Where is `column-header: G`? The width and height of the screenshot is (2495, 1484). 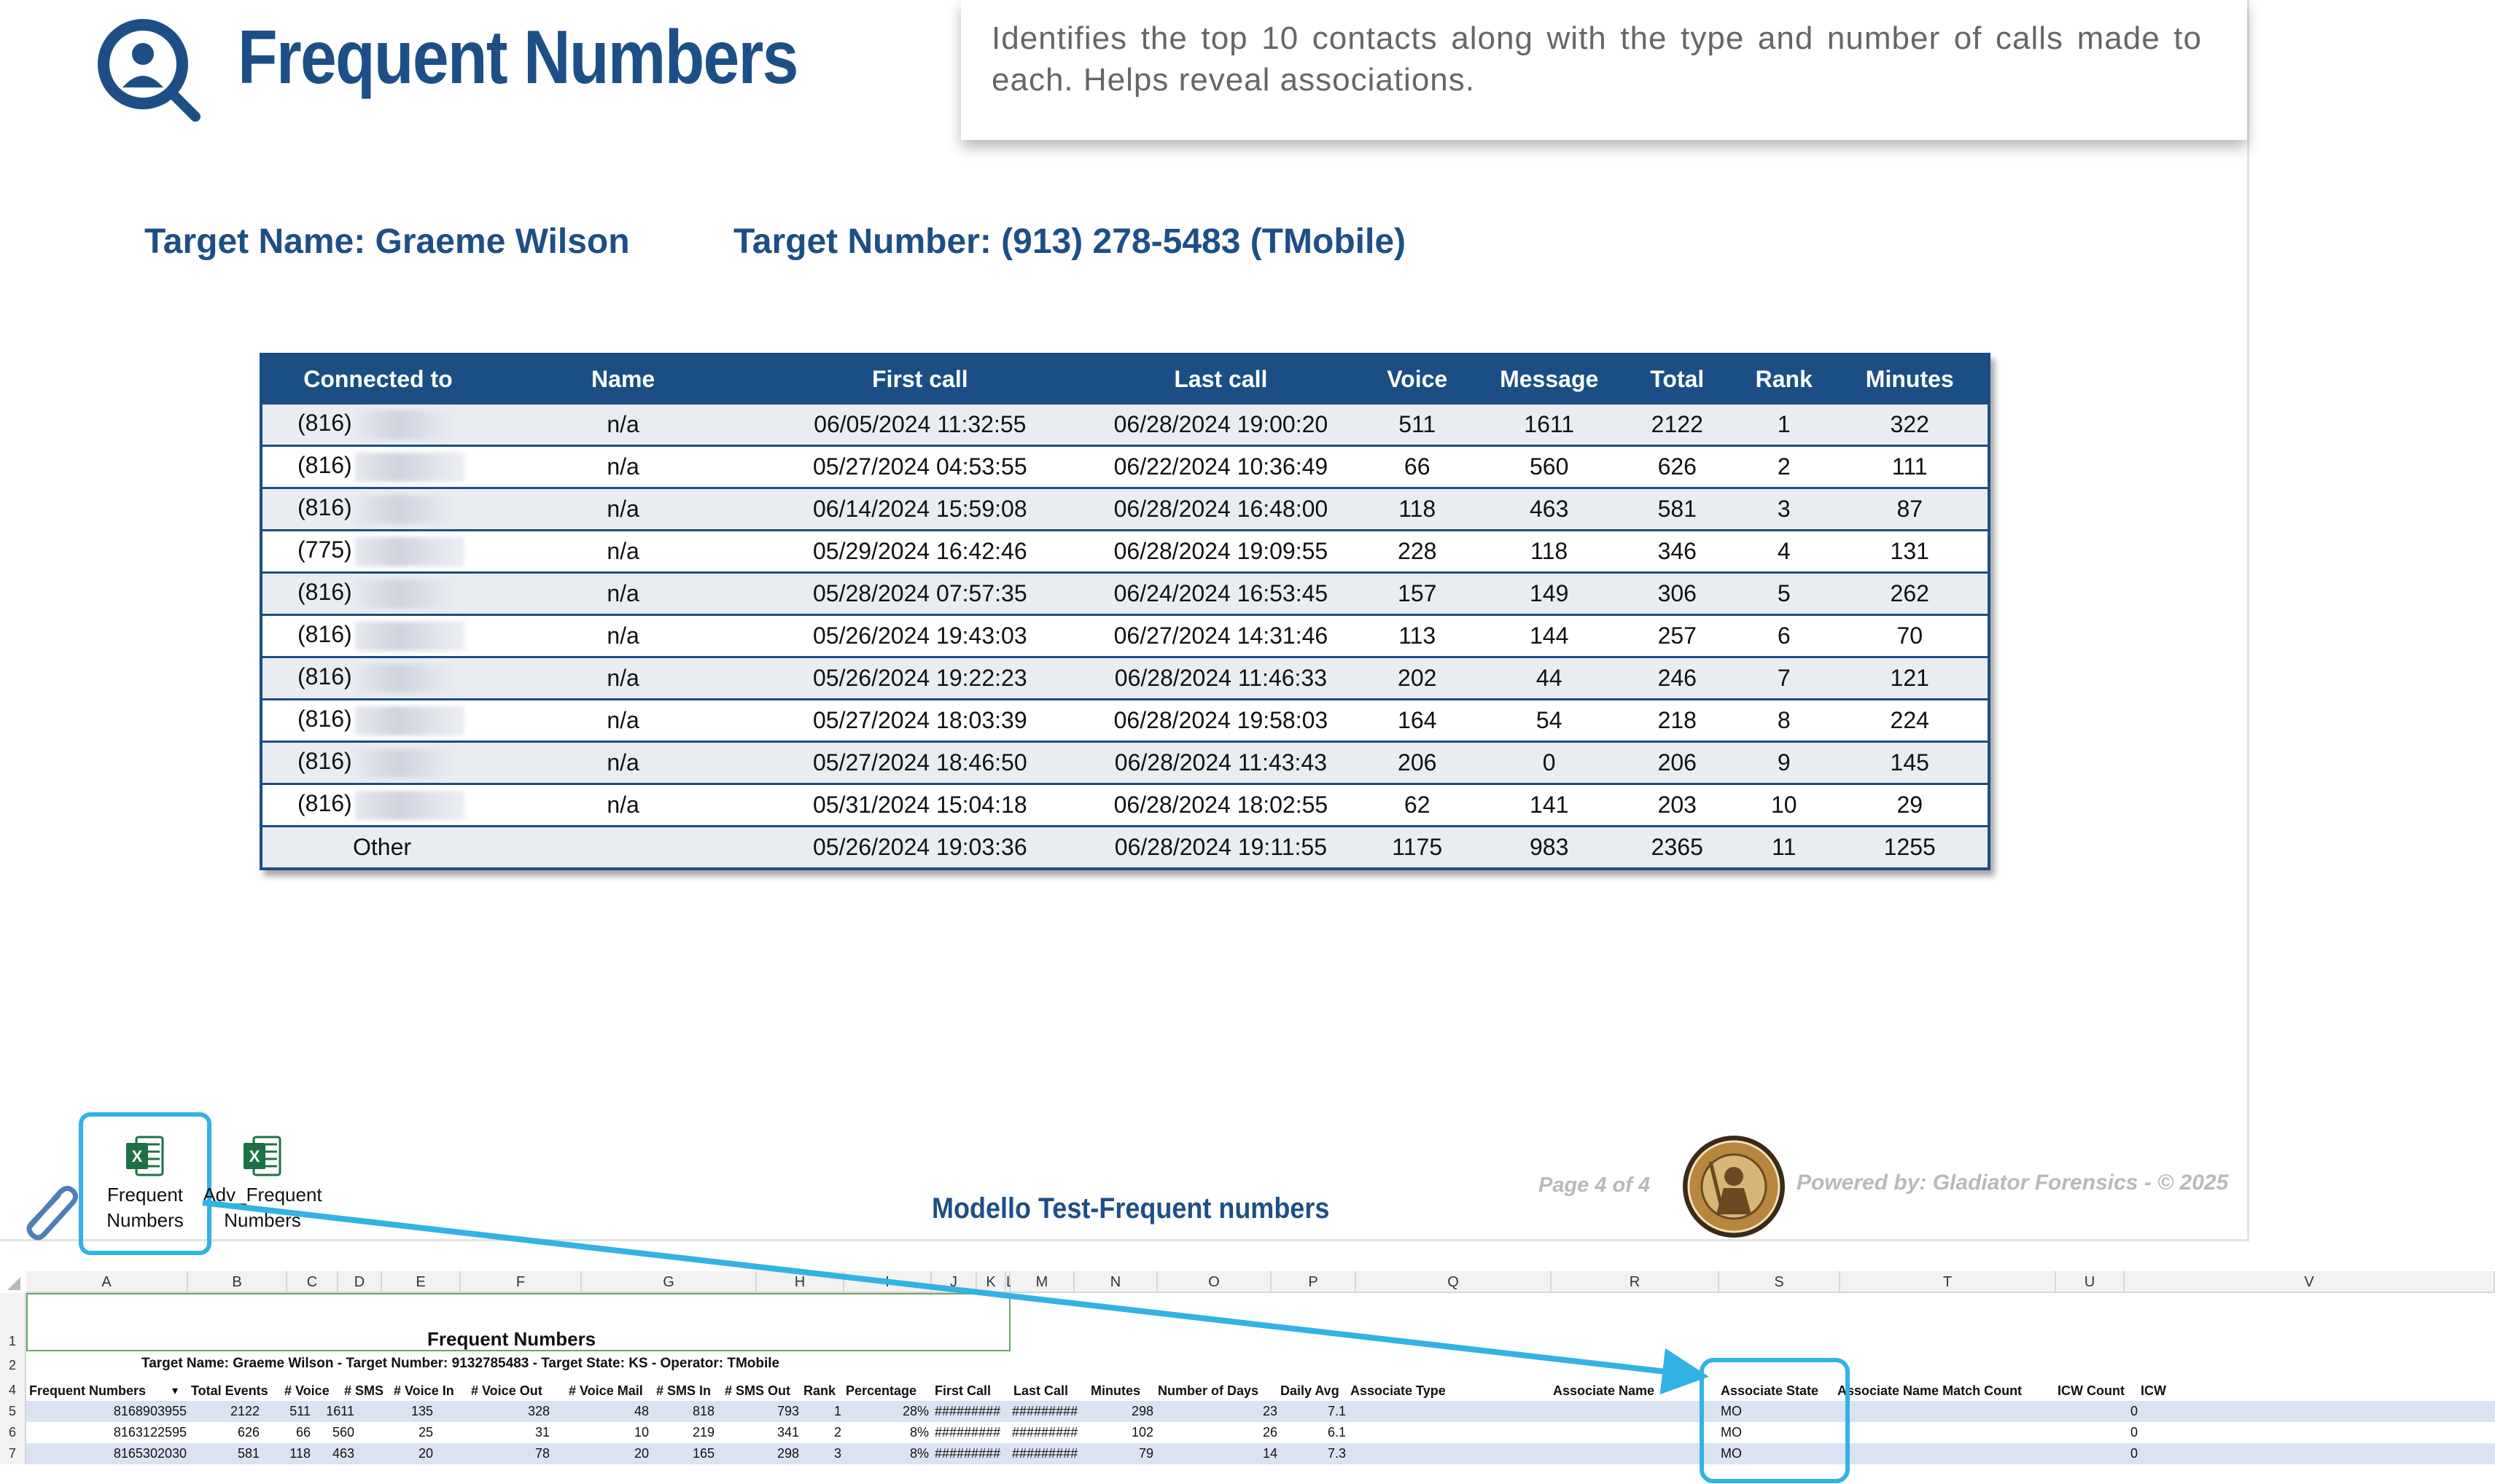
column-header: G is located at coordinates (670, 1282).